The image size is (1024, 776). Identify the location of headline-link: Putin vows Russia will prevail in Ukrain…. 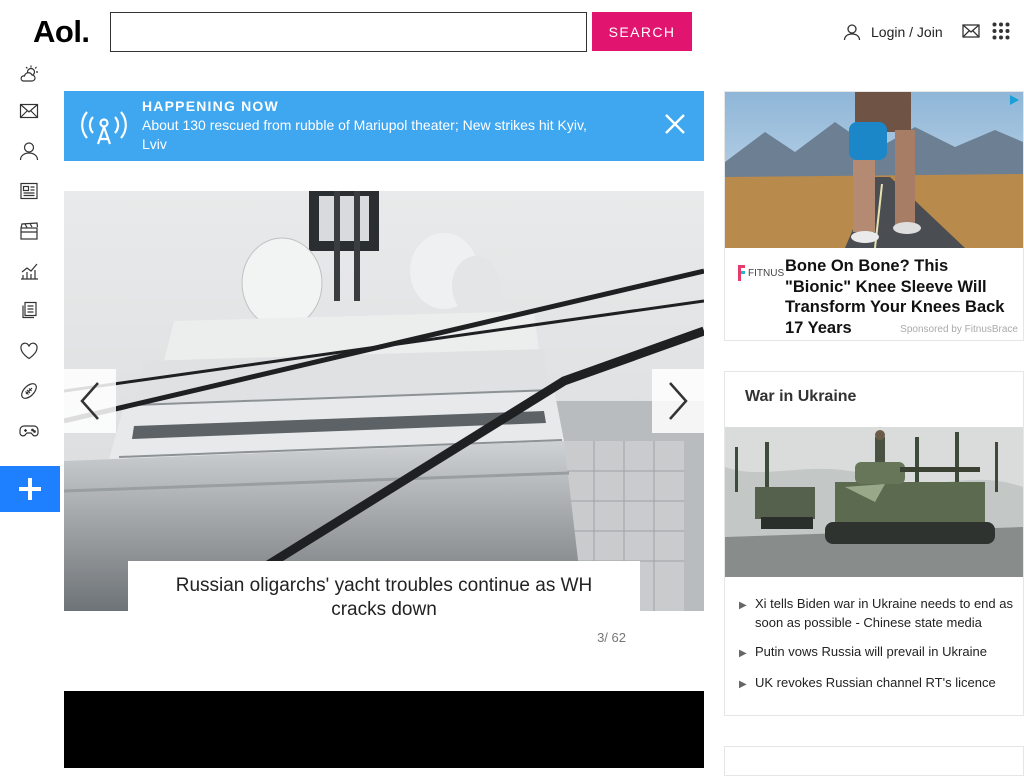
(871, 652).